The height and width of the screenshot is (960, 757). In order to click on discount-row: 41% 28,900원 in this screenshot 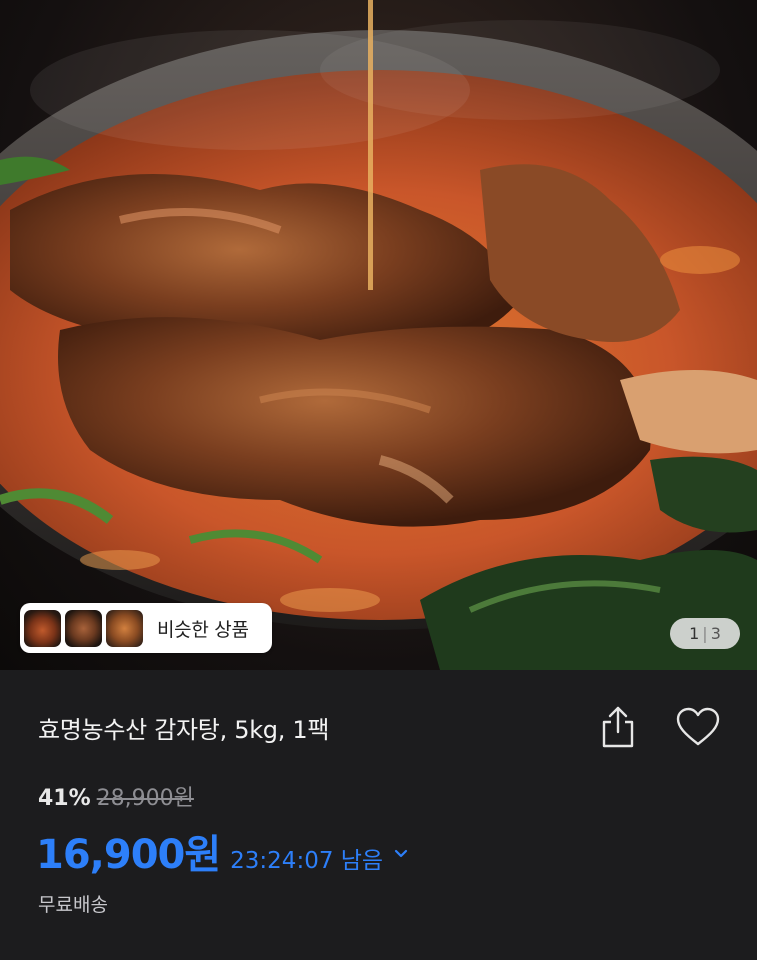, I will do `click(116, 796)`.